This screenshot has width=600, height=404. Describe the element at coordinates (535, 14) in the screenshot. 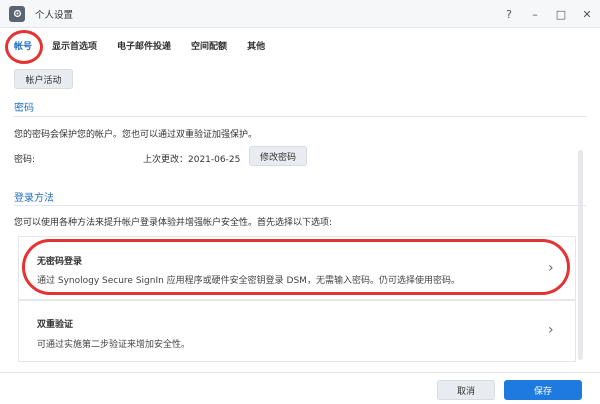

I see `minimize-icon: –` at that location.